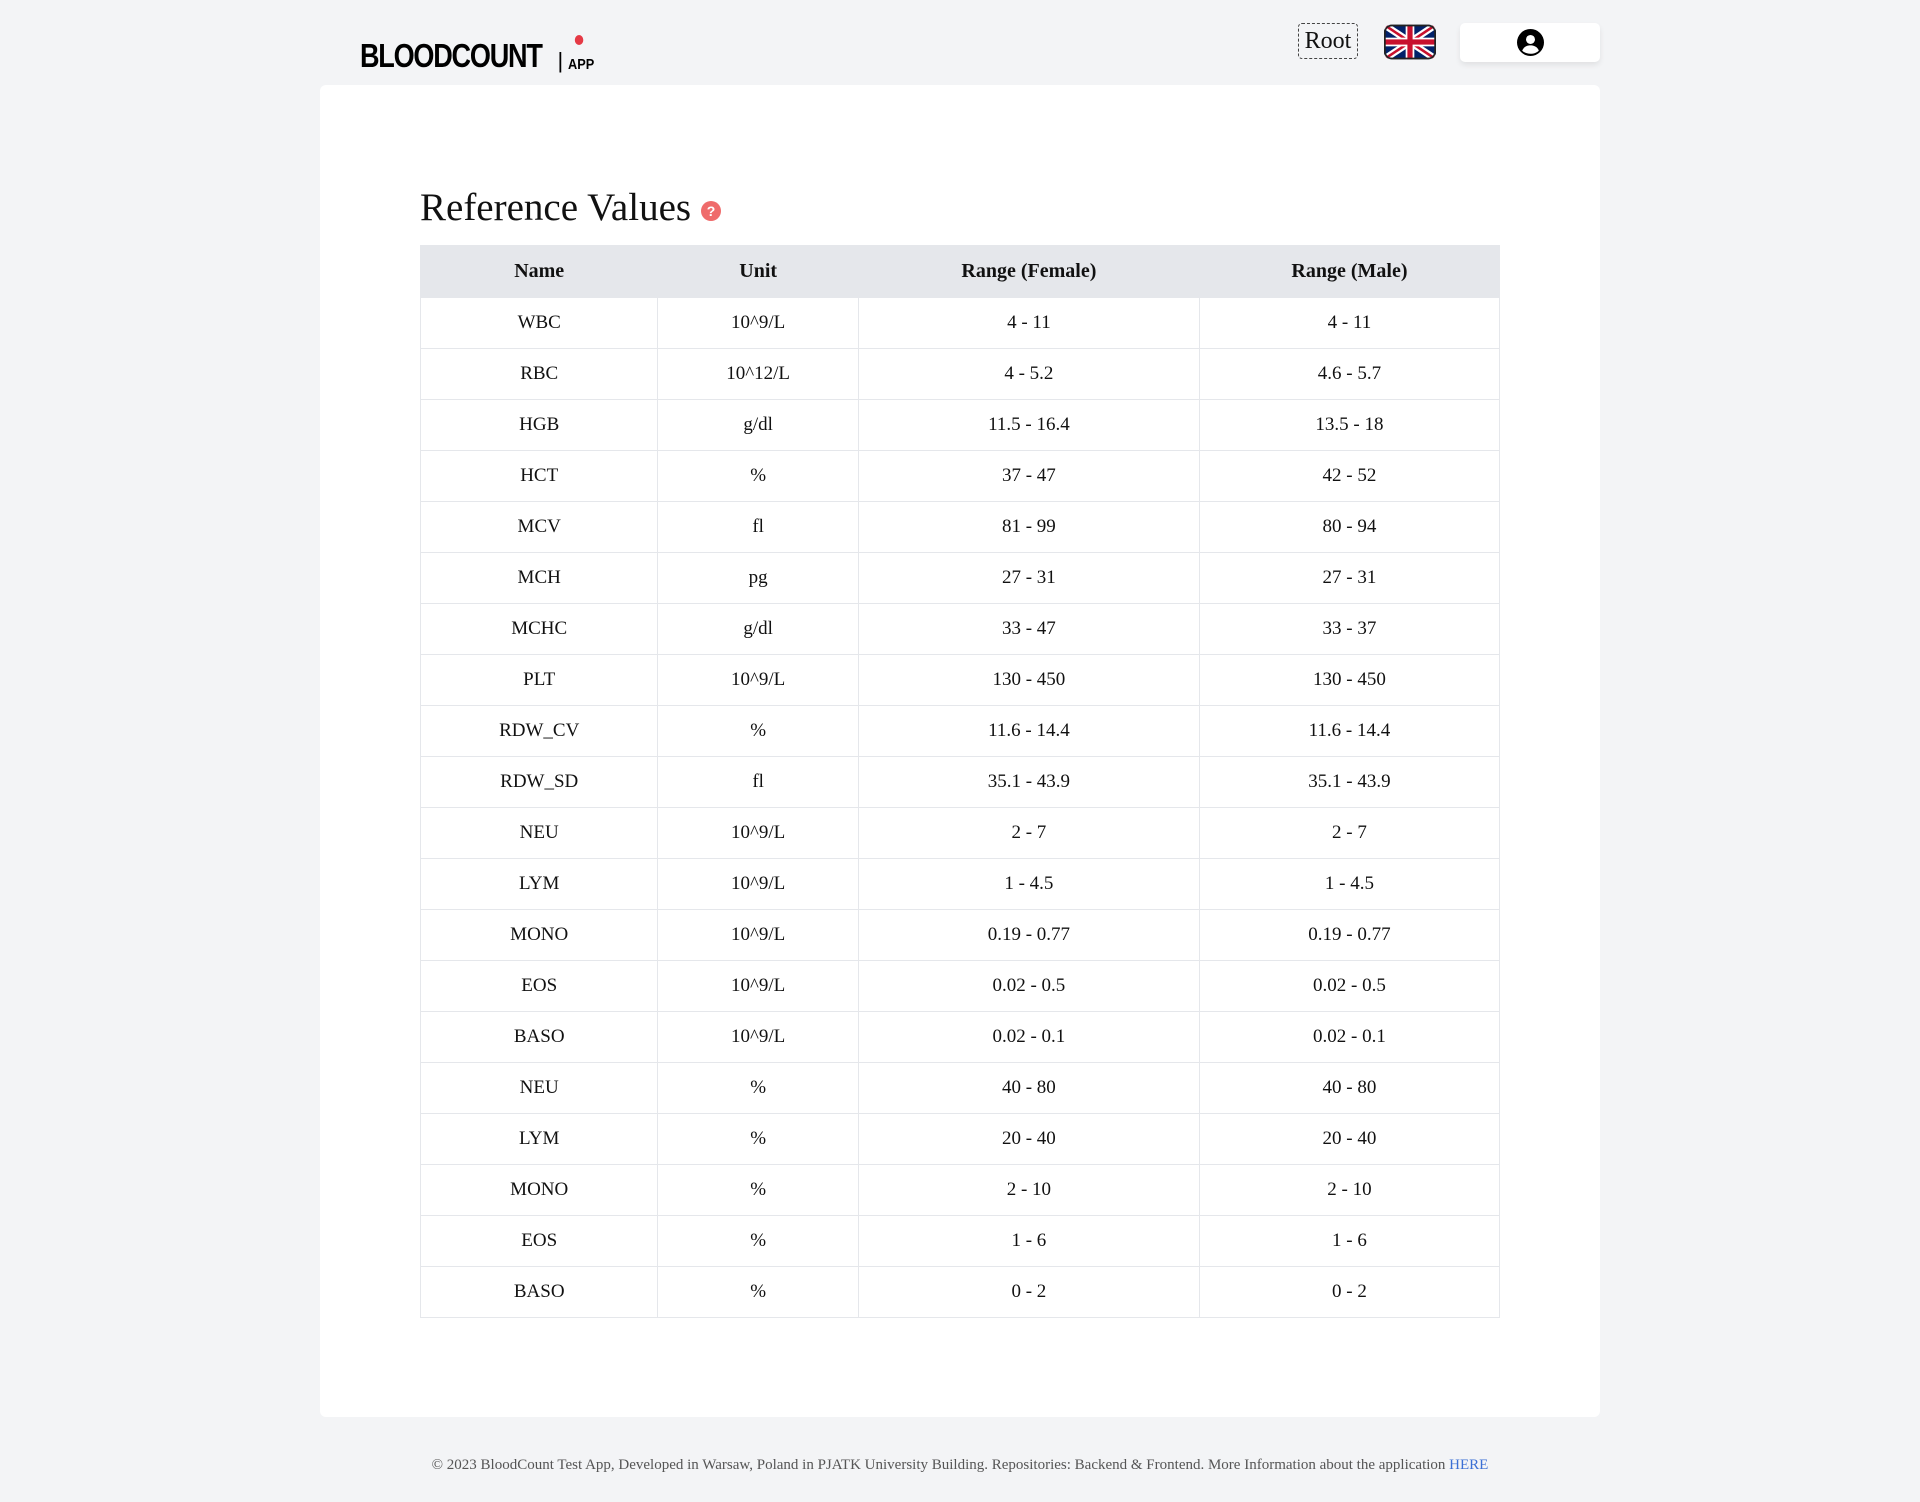 This screenshot has width=1920, height=1502. Describe the element at coordinates (539, 1037) in the screenshot. I see `cell-name: BASO` at that location.